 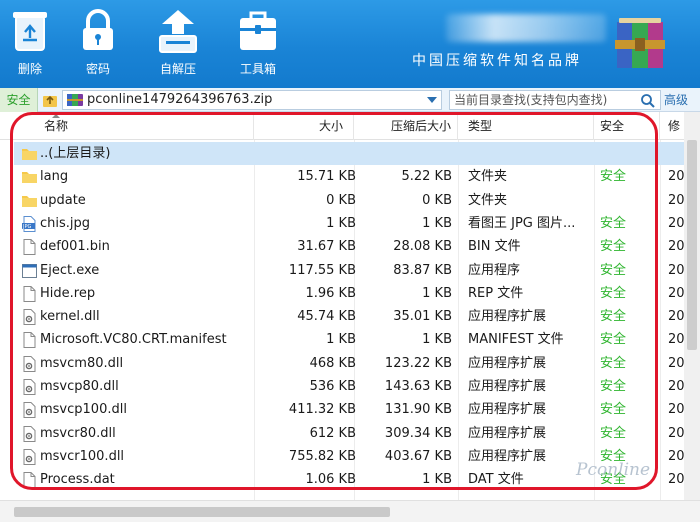 I want to click on file-size: 612 KB, so click(x=332, y=433).